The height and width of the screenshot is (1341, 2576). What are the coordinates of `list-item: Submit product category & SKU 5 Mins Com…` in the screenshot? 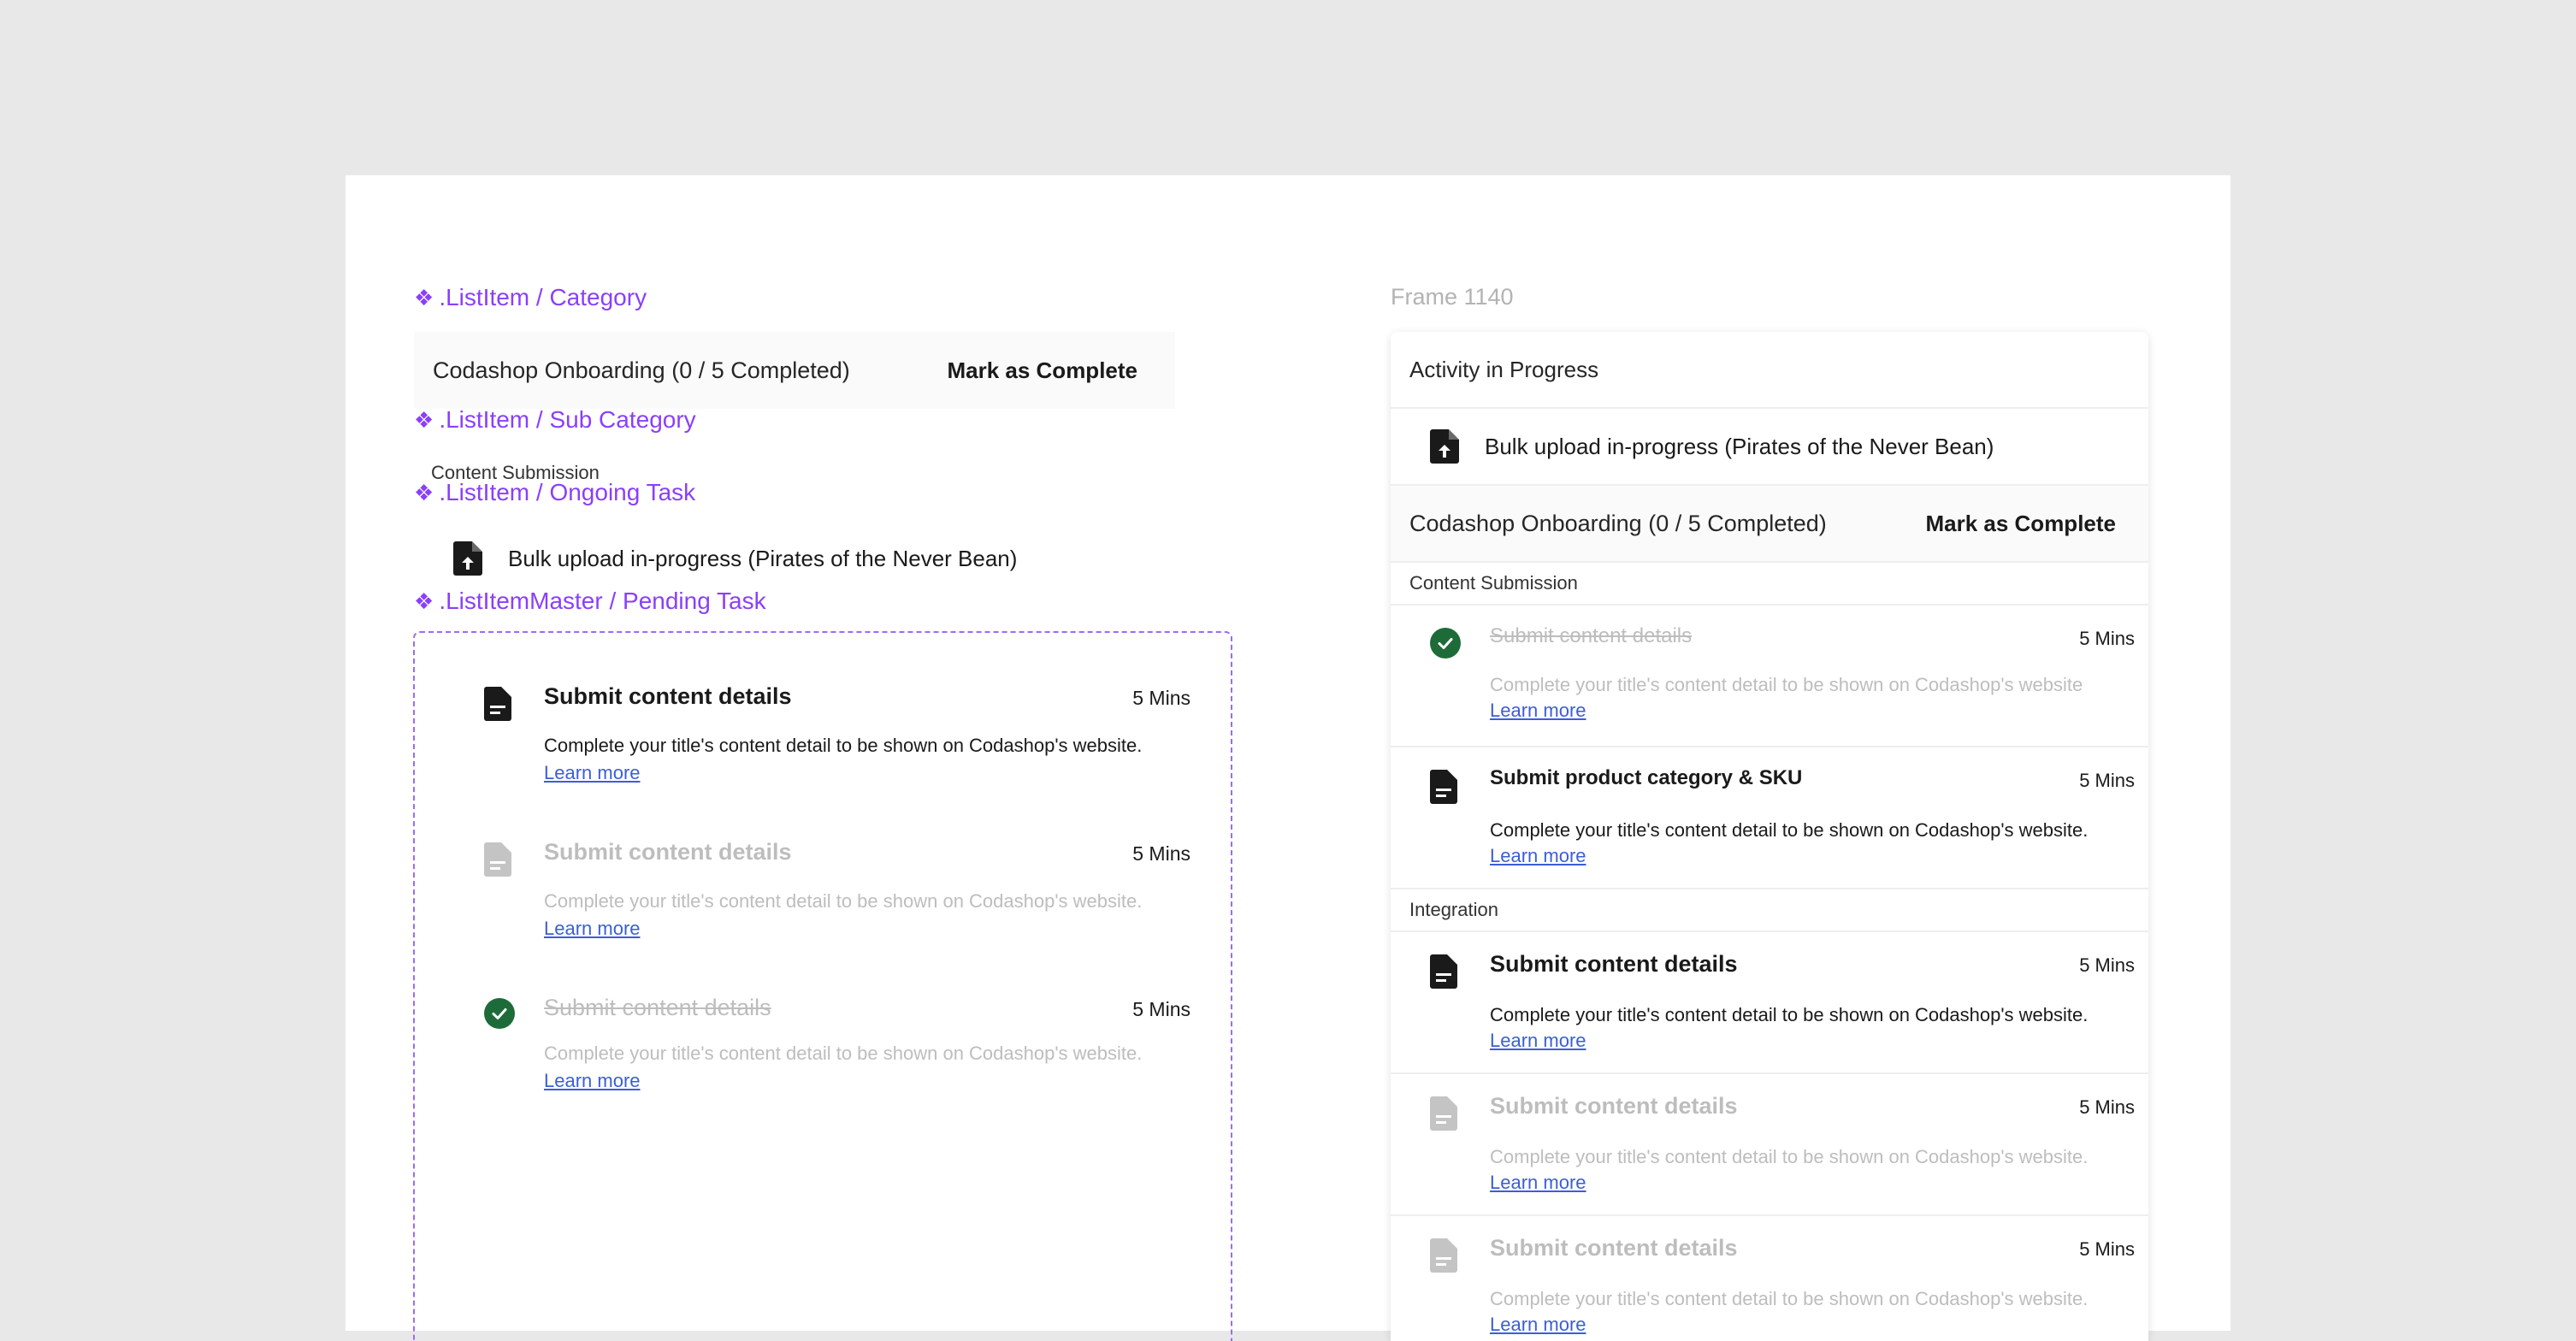 It's located at (1769, 818).